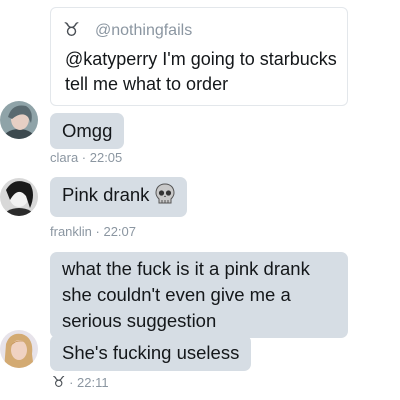 This screenshot has width=400, height=400. Describe the element at coordinates (19, 349) in the screenshot. I see `avatar-third` at that location.